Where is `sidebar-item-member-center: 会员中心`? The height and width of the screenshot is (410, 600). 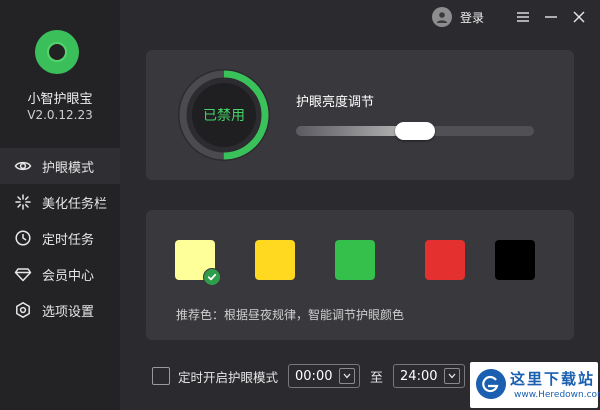
sidebar-item-member-center: 会员中心 is located at coordinates (60, 274).